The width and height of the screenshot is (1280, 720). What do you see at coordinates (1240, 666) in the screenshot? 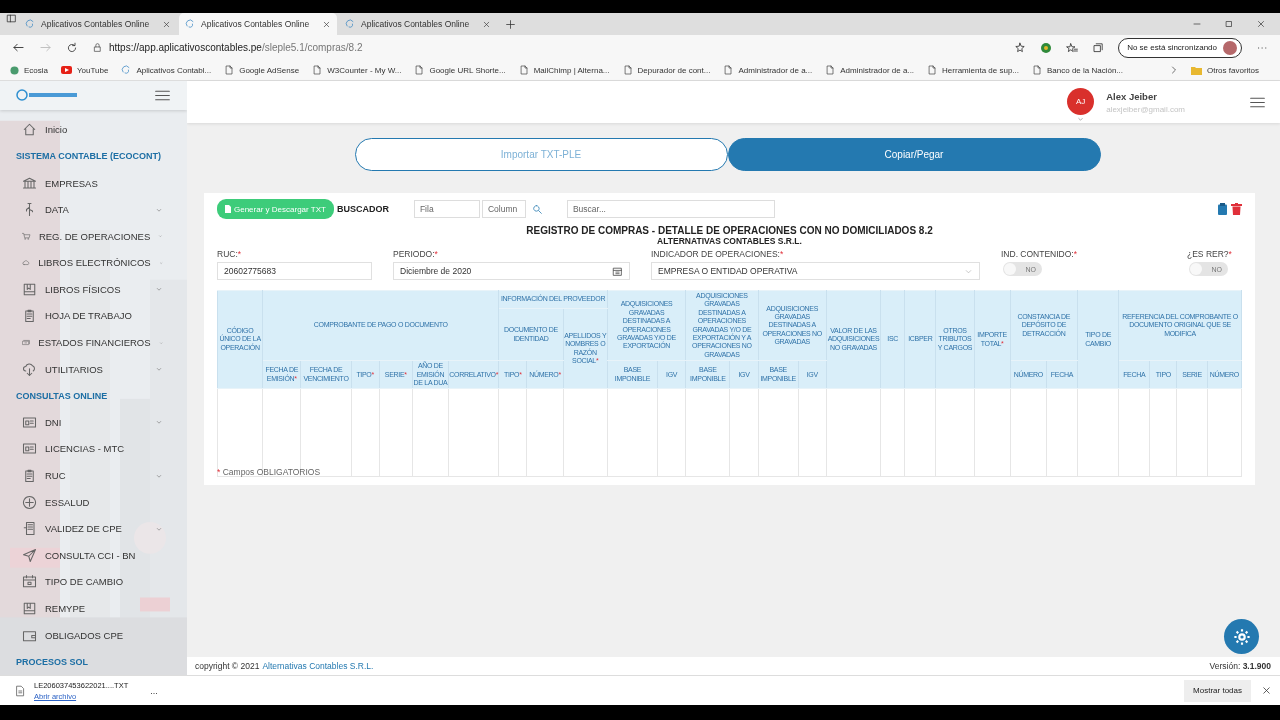
I see `version-text: Versión: 3.1.900` at bounding box center [1240, 666].